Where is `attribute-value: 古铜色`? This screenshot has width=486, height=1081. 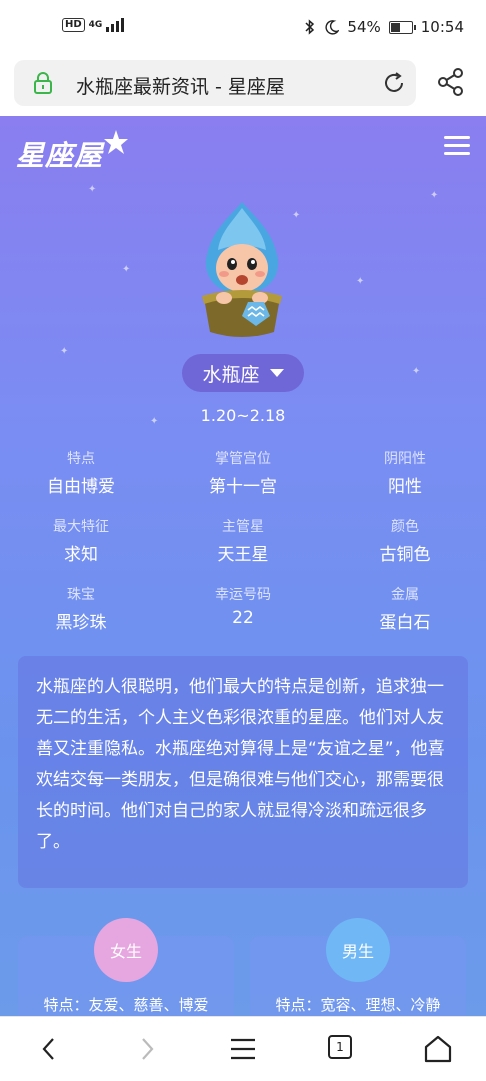 attribute-value: 古铜色 is located at coordinates (405, 555).